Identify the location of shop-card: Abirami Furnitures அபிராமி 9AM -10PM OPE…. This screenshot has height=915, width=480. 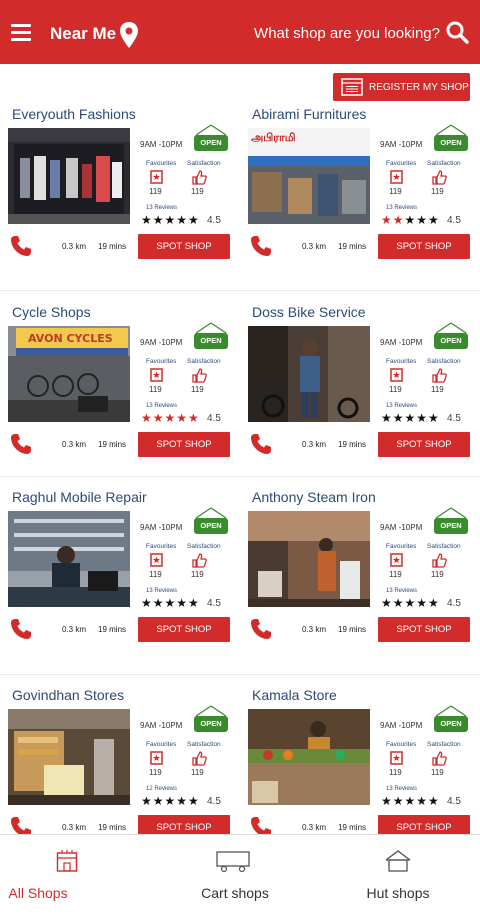
(360, 201).